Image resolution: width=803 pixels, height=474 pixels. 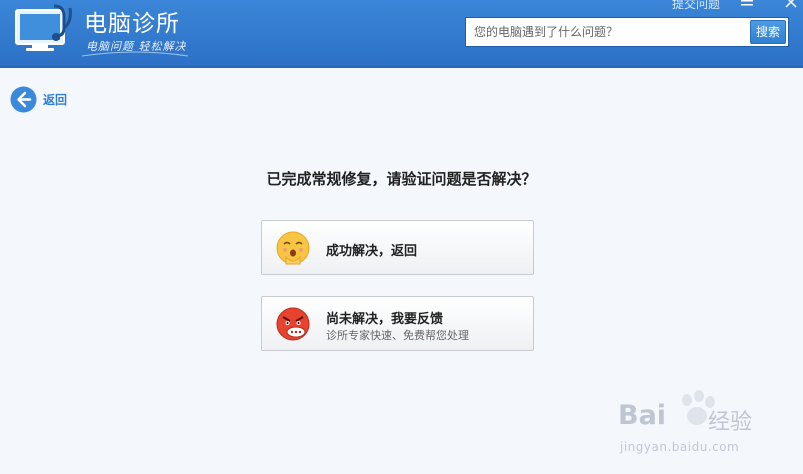 I want to click on submit-issue-link: 提交问题, so click(x=696, y=6).